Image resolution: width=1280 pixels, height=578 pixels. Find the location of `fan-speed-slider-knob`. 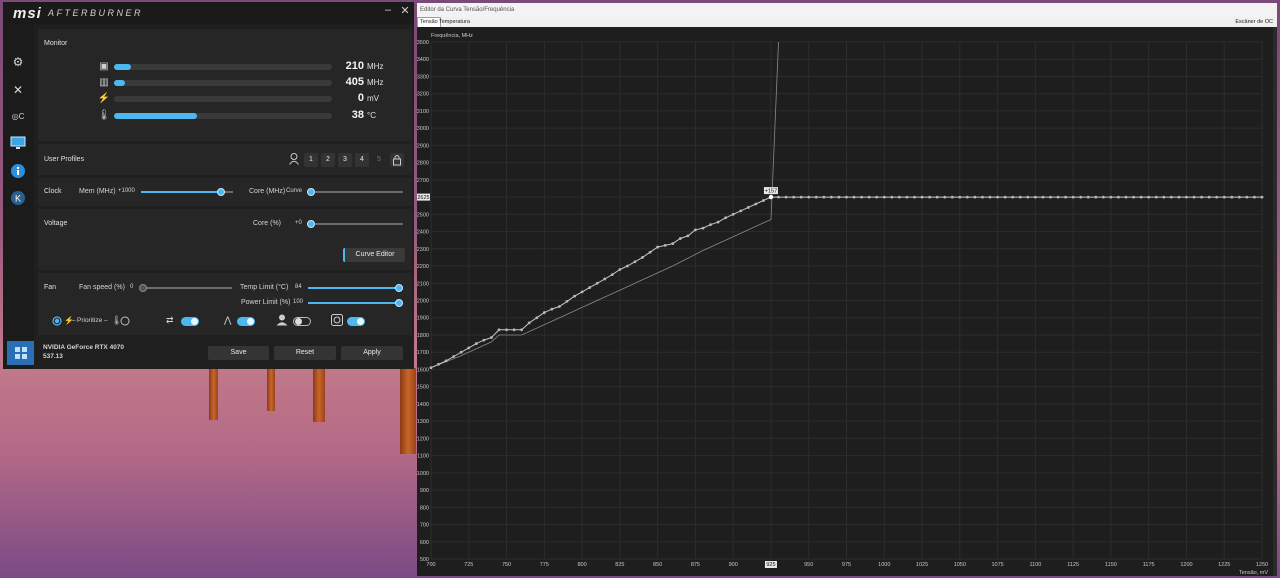

fan-speed-slider-knob is located at coordinates (143, 288).